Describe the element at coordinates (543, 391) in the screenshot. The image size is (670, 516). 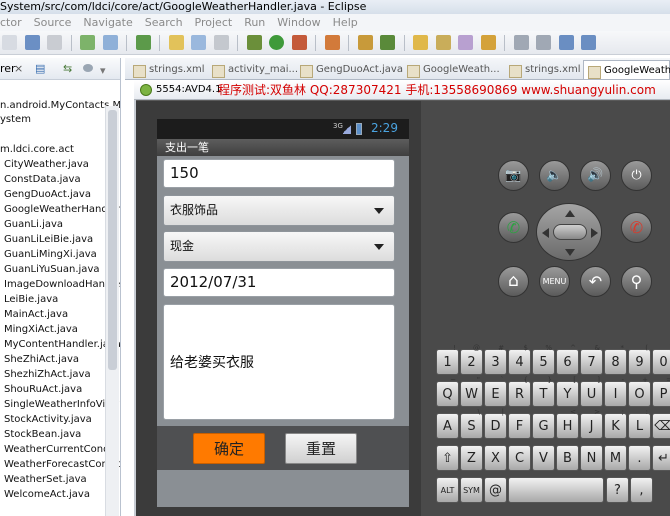
I see `keyboard-key: T}` at that location.